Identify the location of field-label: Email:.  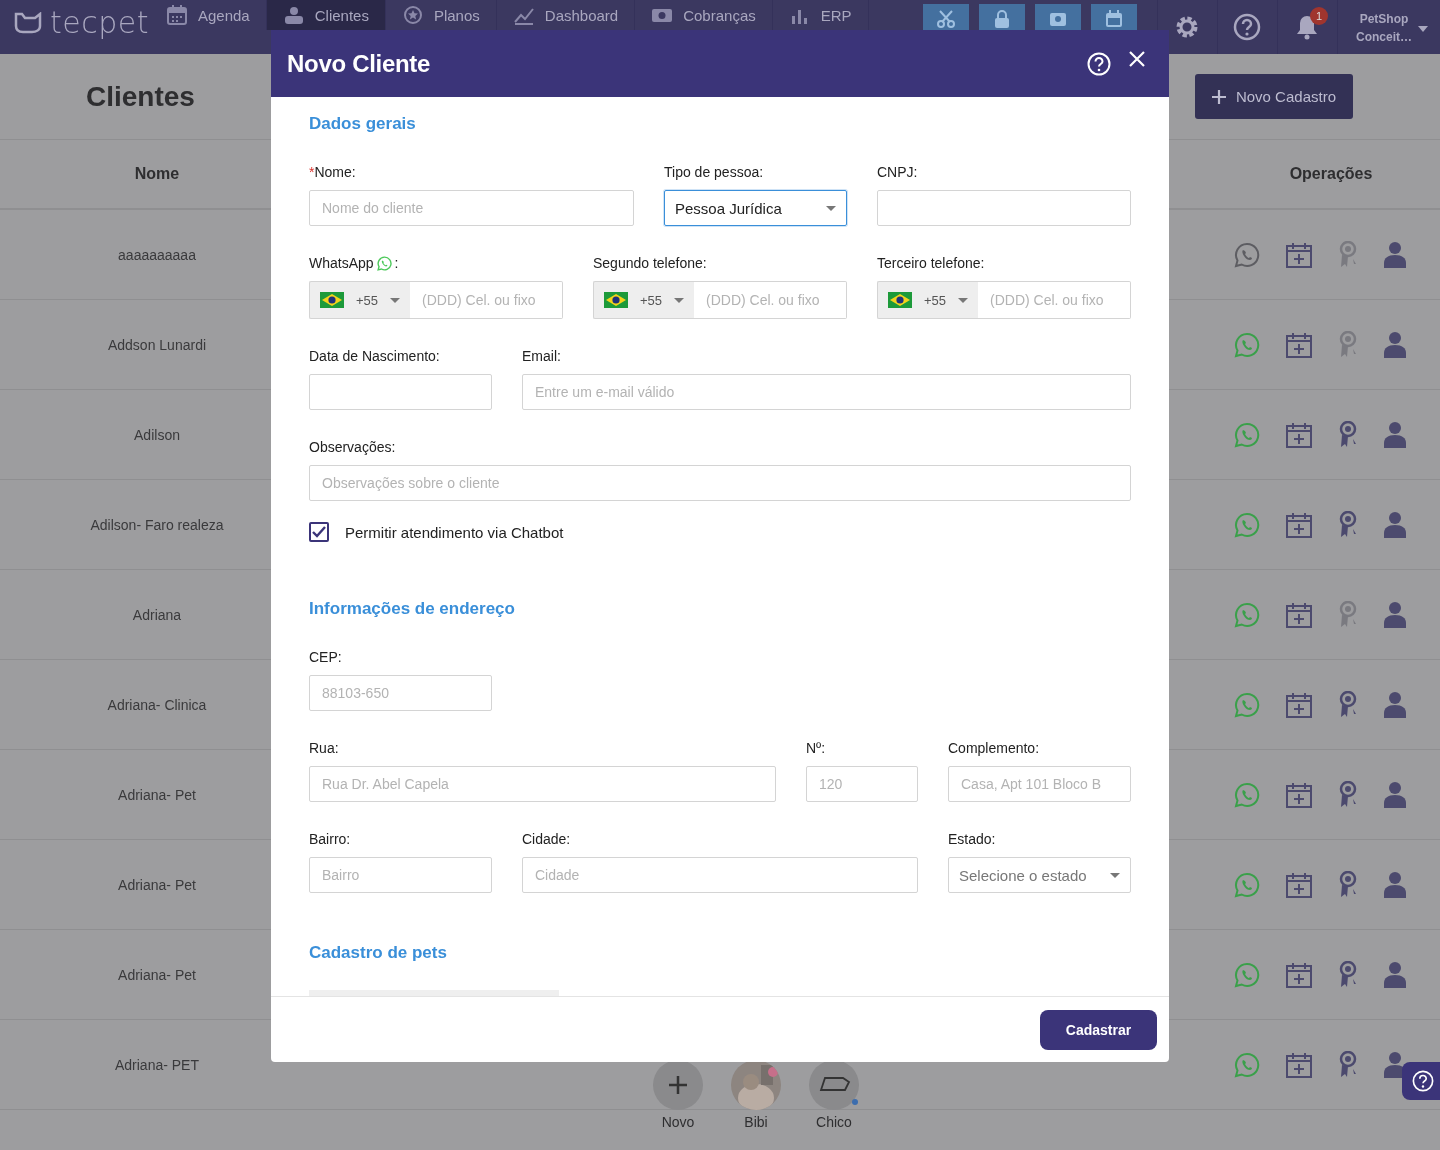
(541, 356).